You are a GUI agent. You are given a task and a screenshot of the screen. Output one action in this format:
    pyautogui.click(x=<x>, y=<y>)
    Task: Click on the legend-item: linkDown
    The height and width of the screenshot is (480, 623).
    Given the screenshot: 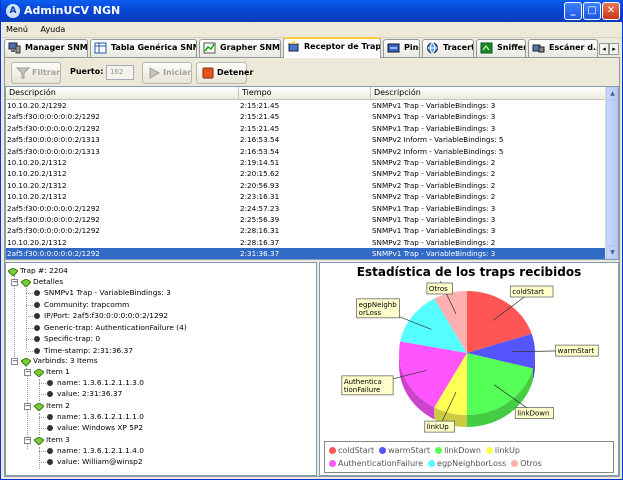 What is the action you would take?
    pyautogui.click(x=458, y=450)
    